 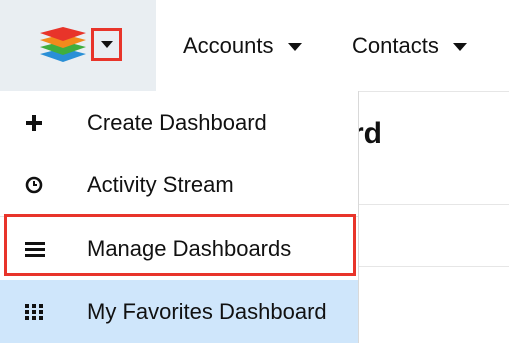 I want to click on menu-item-label: My Favorites Dashboard, so click(x=207, y=311).